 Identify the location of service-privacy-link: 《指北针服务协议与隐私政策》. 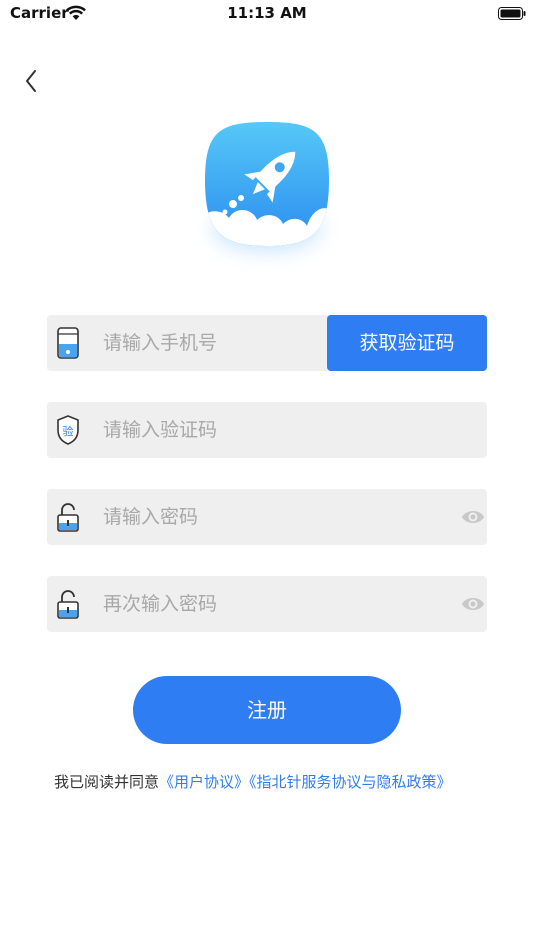
(350, 782).